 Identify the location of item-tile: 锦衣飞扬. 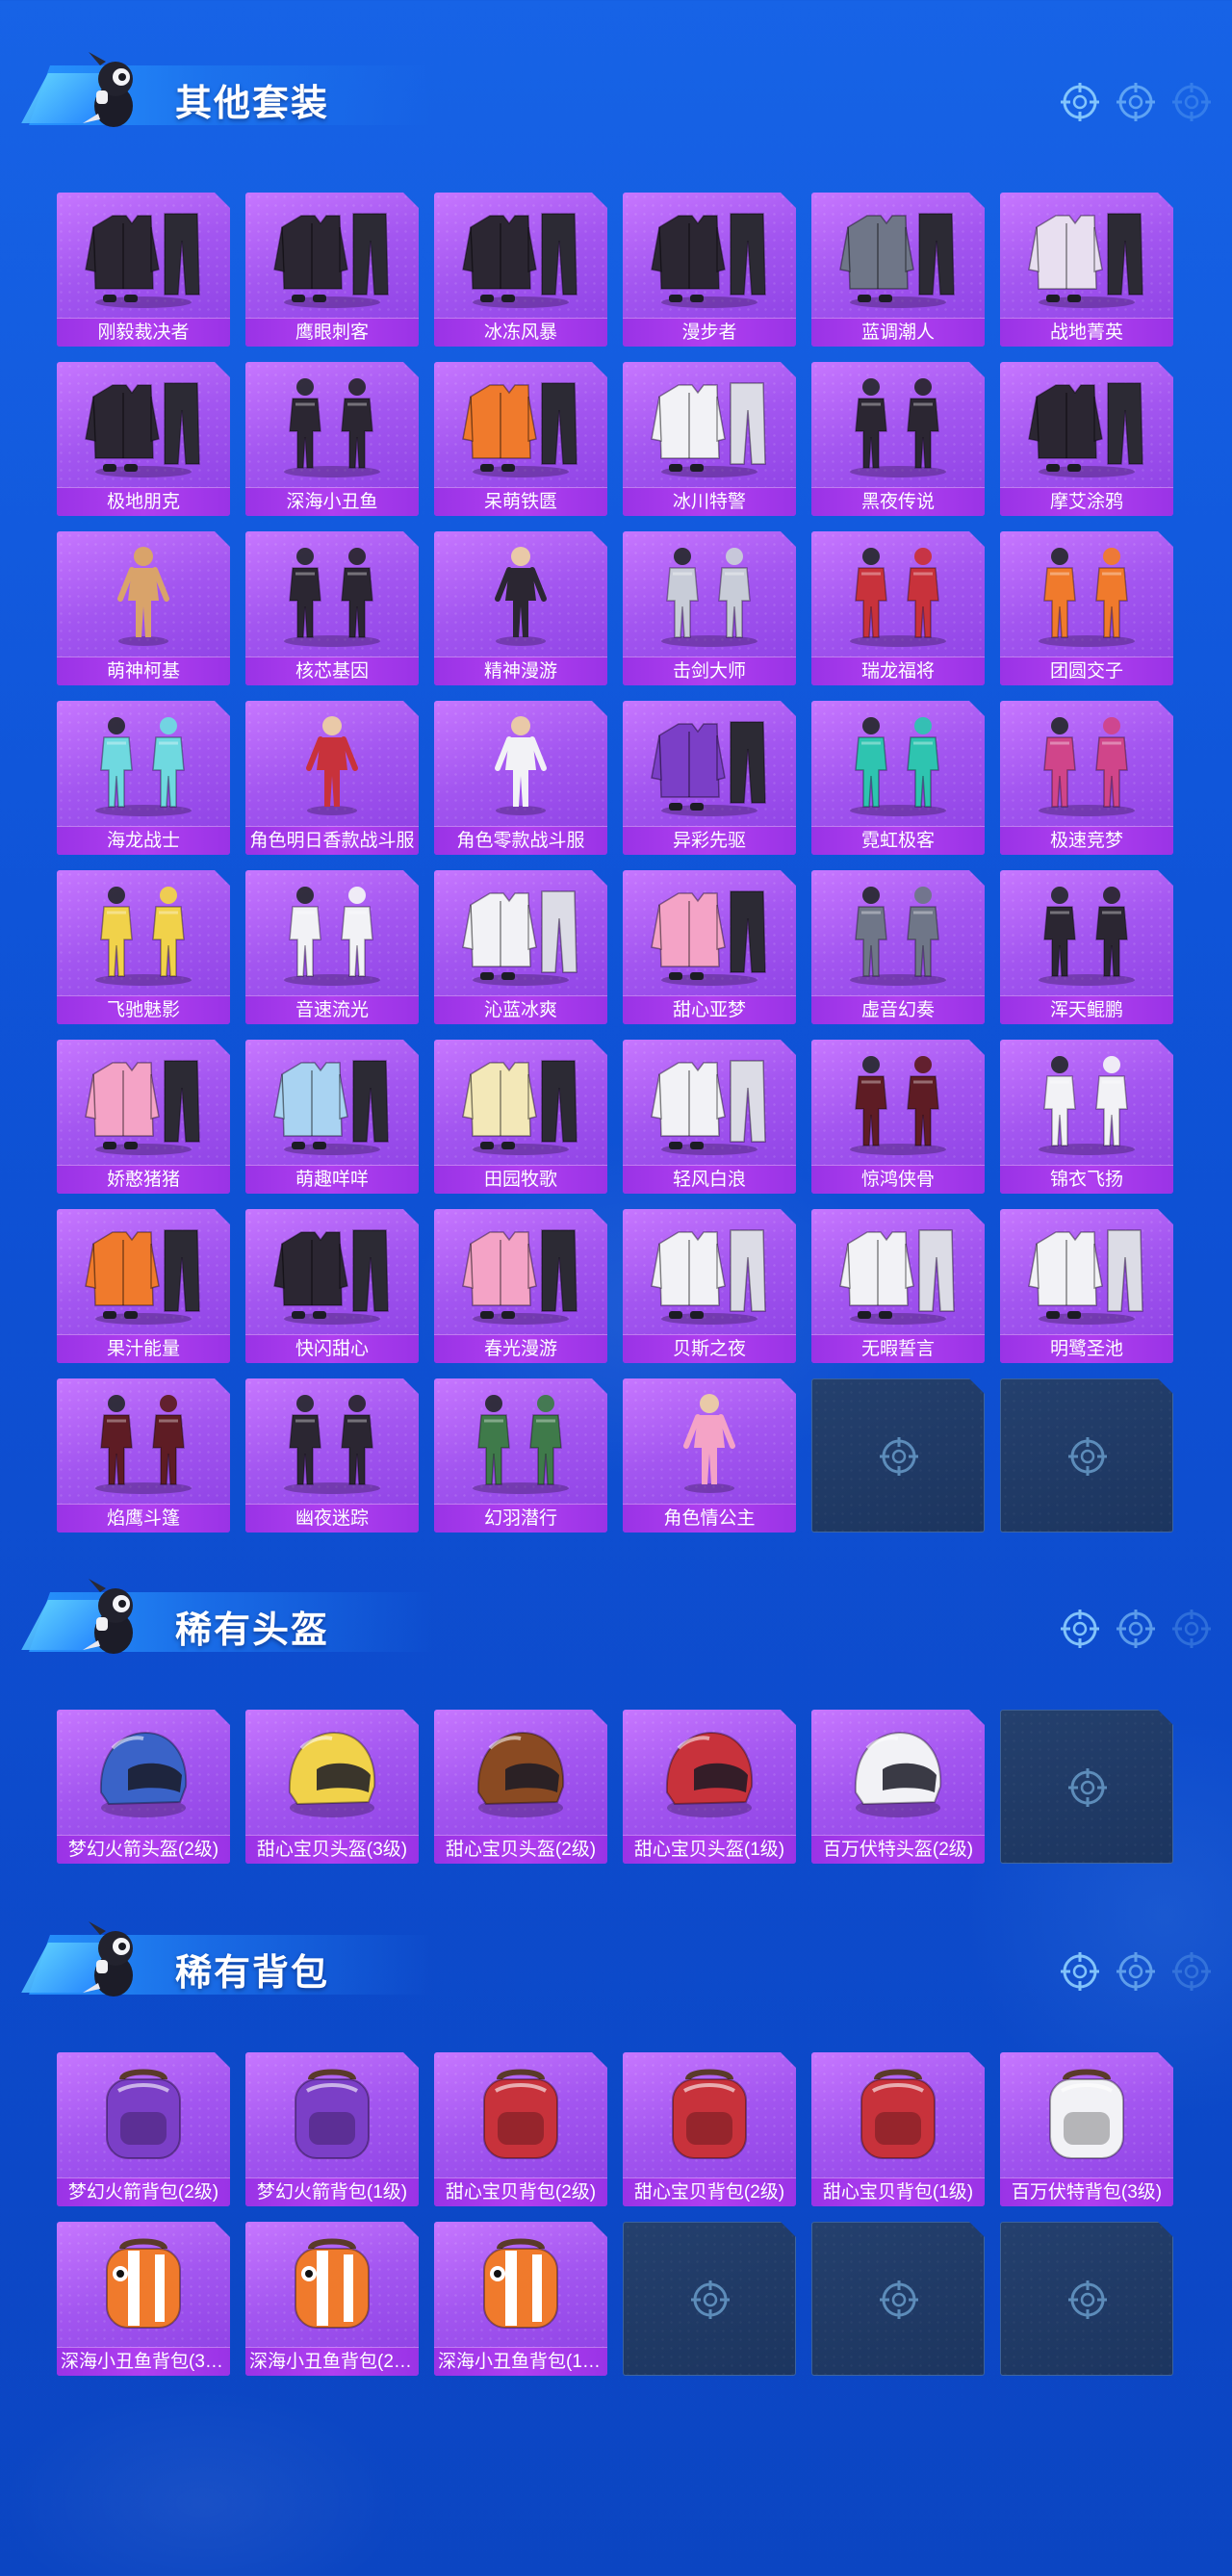
(1086, 1117).